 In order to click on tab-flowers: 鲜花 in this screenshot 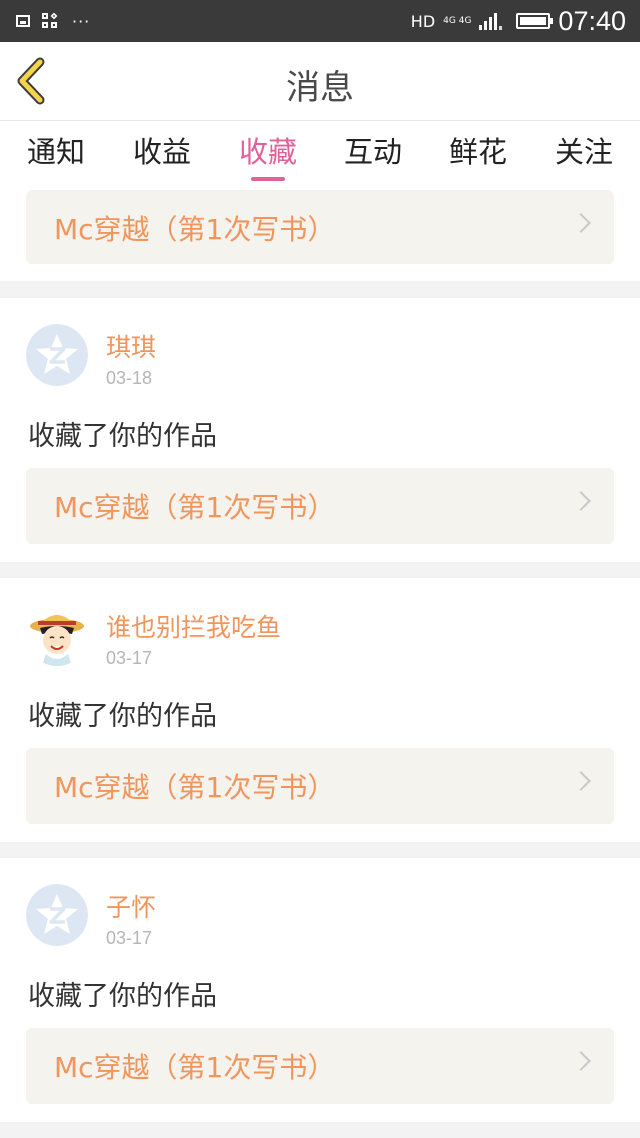, I will do `click(478, 150)`.